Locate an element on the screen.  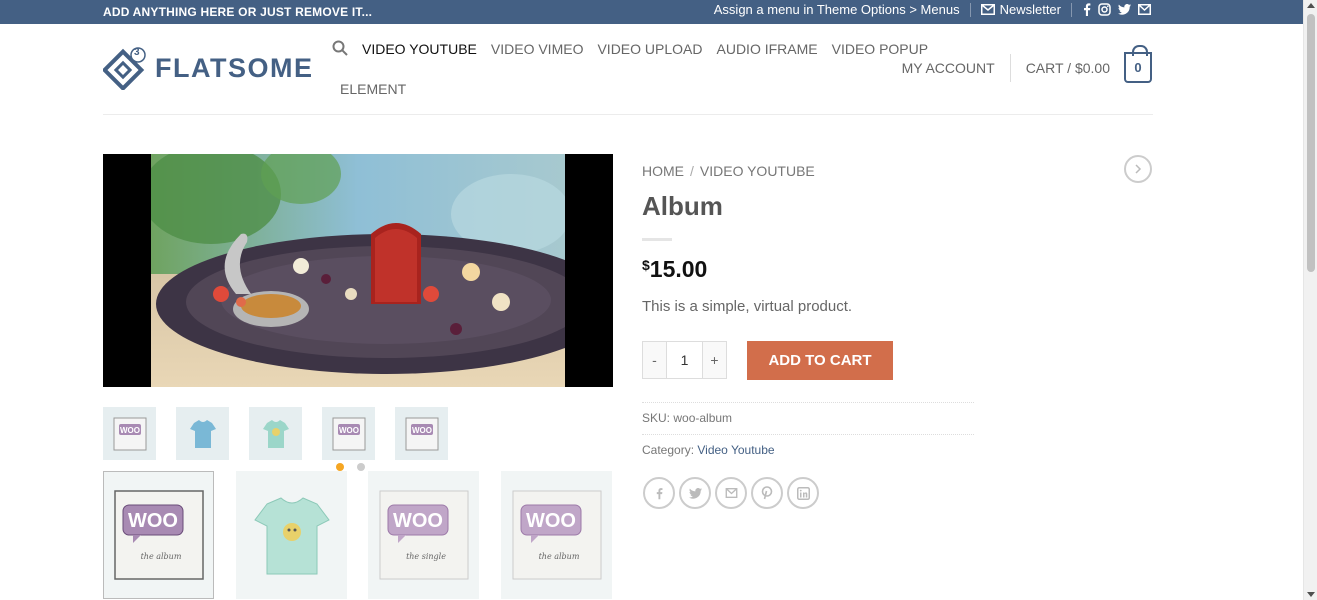
scroll-down-icon is located at coordinates (1311, 594).